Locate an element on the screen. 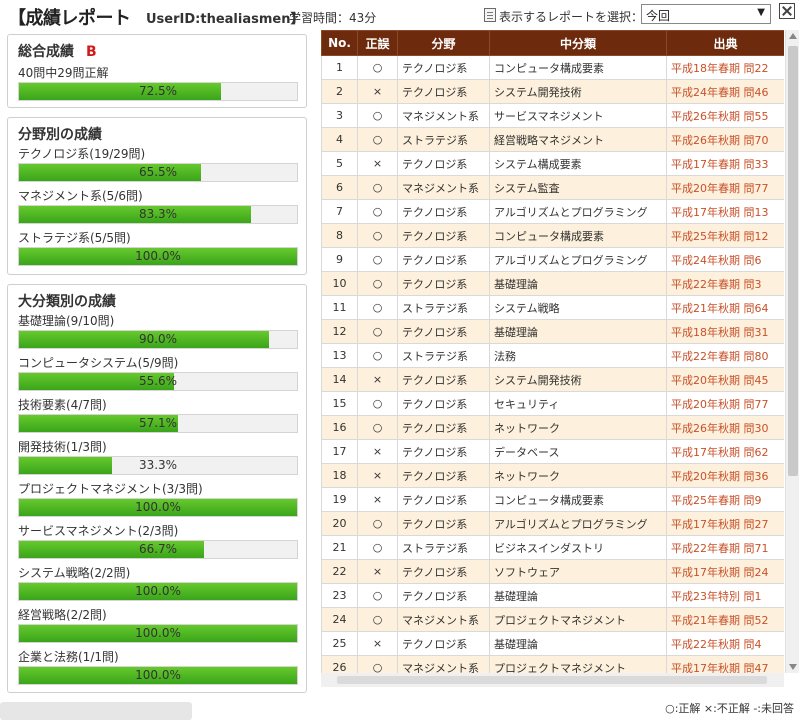 The height and width of the screenshot is (720, 800). table-row: 23 ○ テクノロジ系 基礎理論 平成23年特別 問1 is located at coordinates (552, 595).